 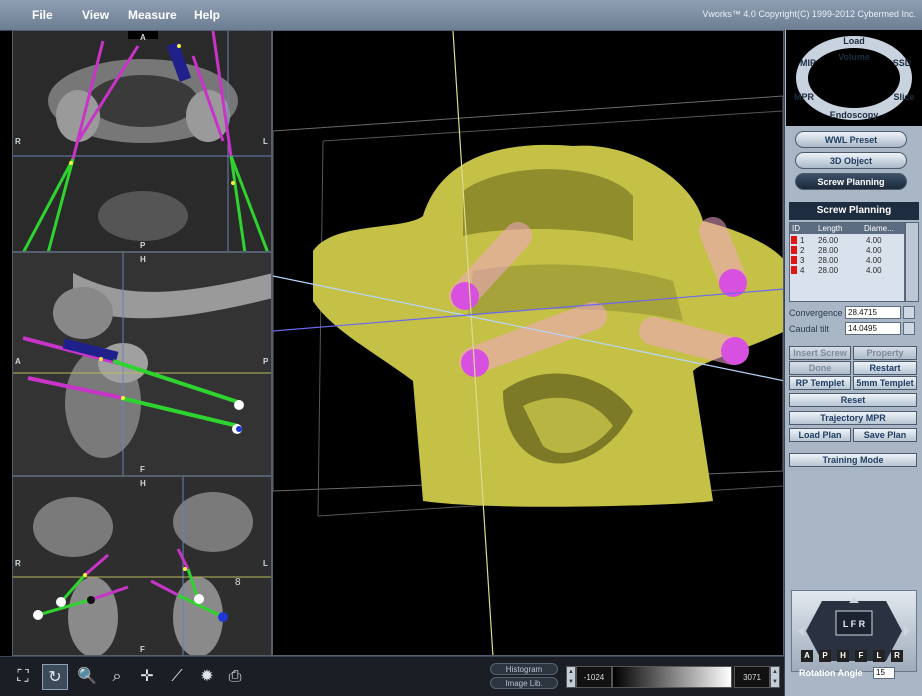 I want to click on col-id: ID, so click(x=796, y=228).